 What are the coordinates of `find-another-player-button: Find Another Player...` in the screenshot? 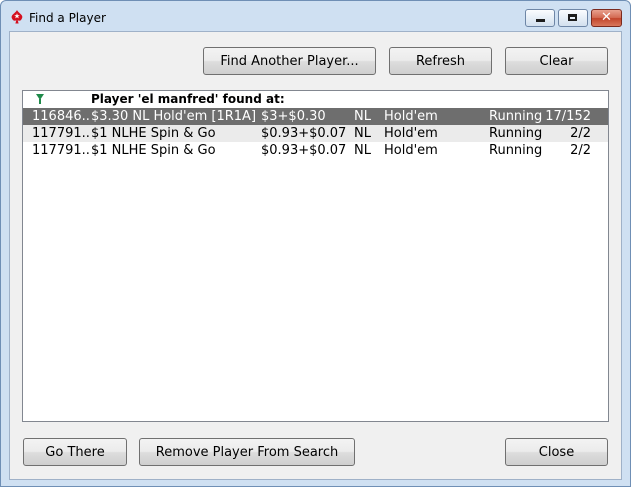 It's located at (289, 61).